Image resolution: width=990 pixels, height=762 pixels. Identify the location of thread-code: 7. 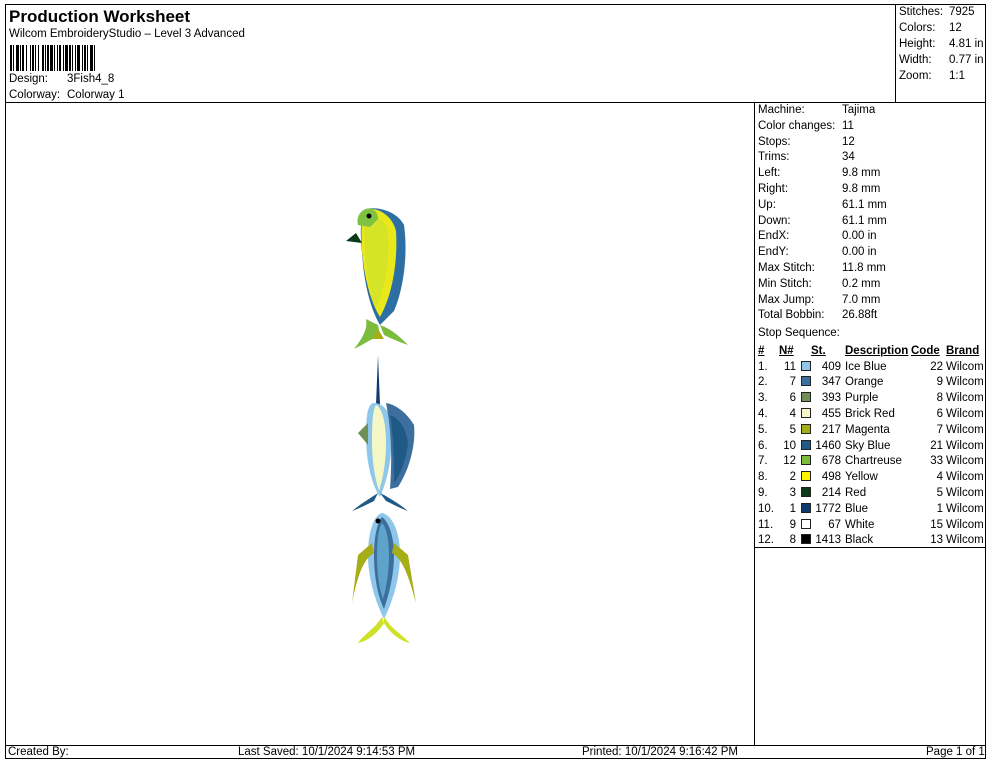
(939, 429).